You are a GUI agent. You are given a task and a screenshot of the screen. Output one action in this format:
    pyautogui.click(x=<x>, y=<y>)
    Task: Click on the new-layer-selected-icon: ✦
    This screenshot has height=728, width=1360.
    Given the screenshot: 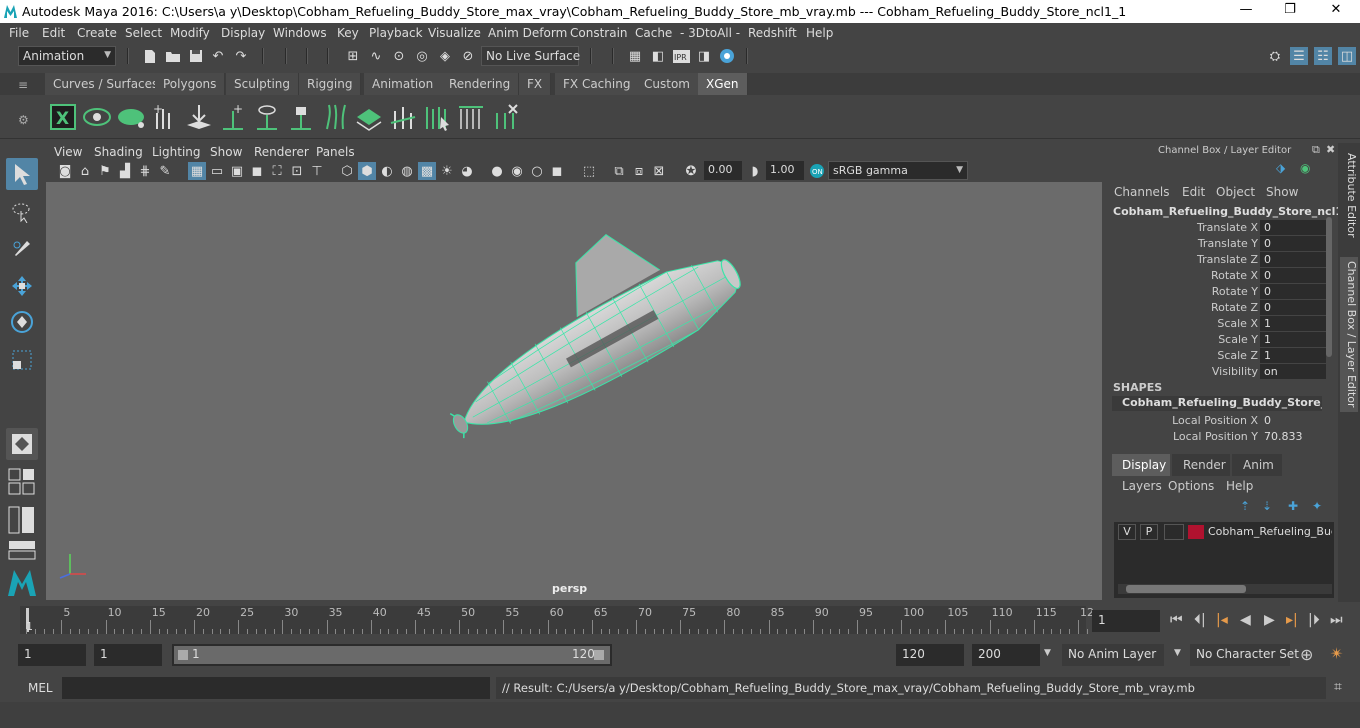 What is the action you would take?
    pyautogui.click(x=1317, y=506)
    